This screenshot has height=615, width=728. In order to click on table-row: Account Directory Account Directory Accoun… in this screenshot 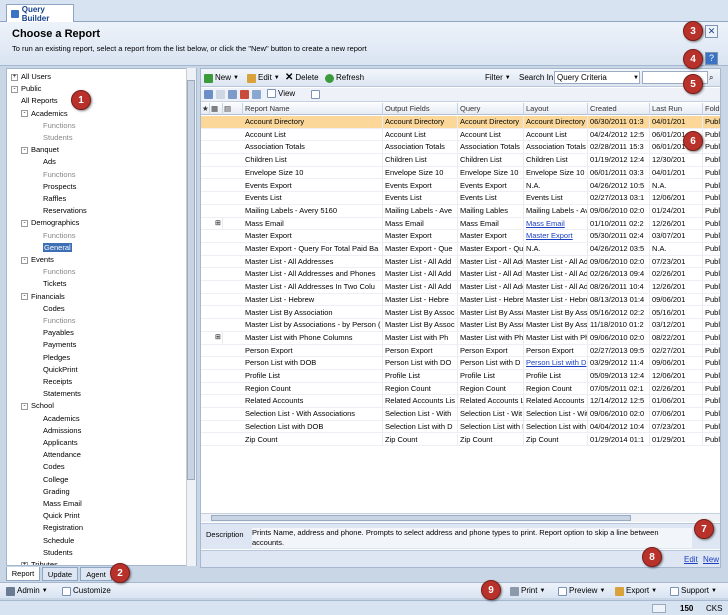, I will do `click(460, 122)`.